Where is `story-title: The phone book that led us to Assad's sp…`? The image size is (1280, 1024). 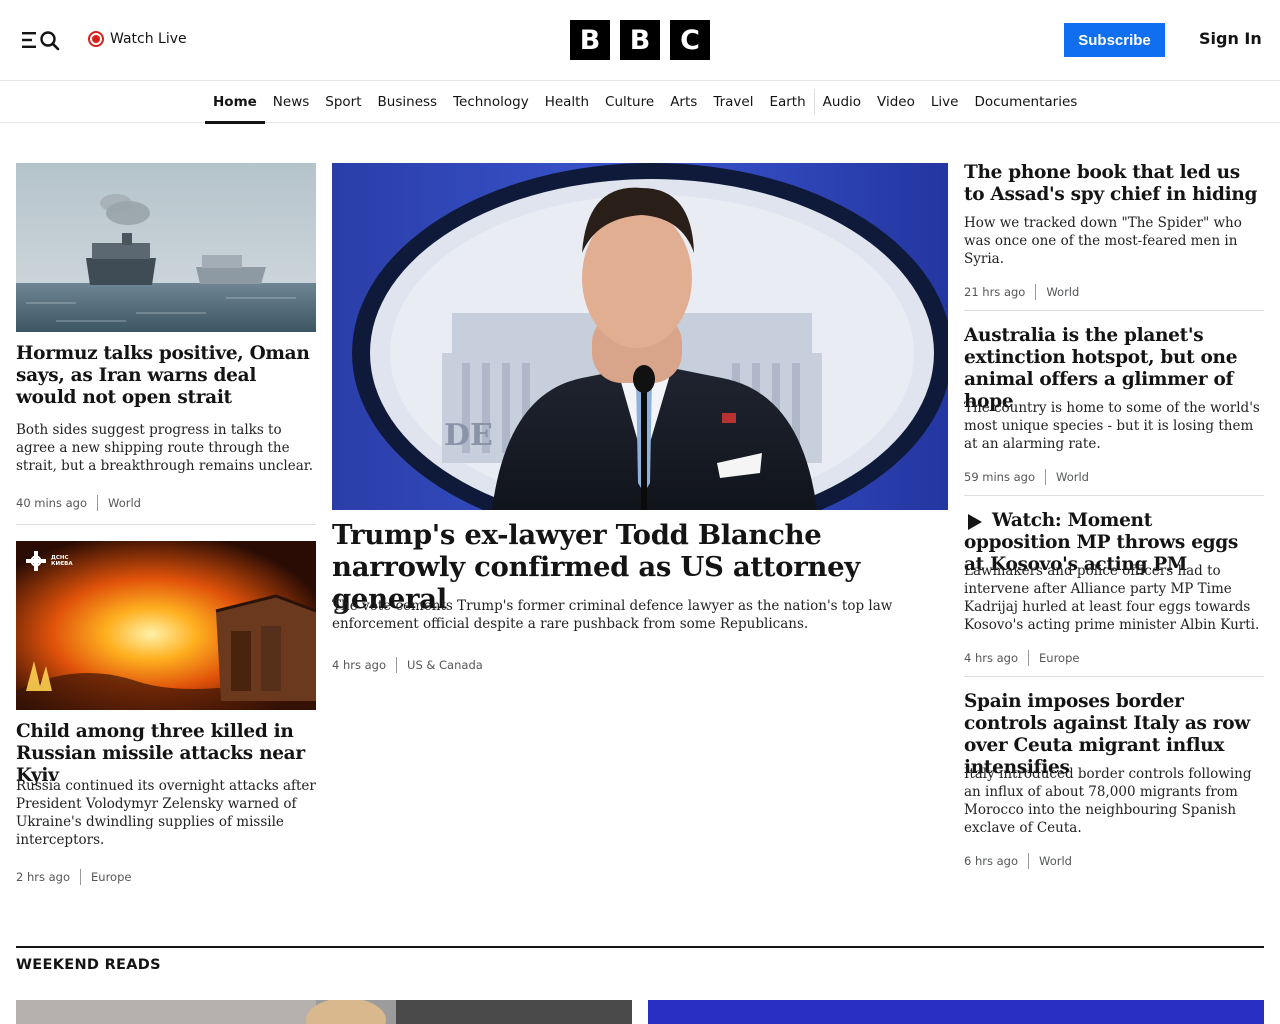 story-title: The phone book that led us to Assad's sp… is located at coordinates (1114, 184).